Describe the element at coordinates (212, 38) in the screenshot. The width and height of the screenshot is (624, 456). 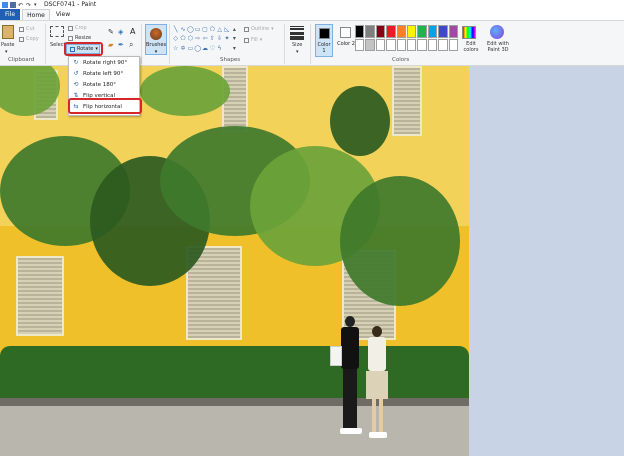
I see `up-arrow-shape-icon: ⇧` at that location.